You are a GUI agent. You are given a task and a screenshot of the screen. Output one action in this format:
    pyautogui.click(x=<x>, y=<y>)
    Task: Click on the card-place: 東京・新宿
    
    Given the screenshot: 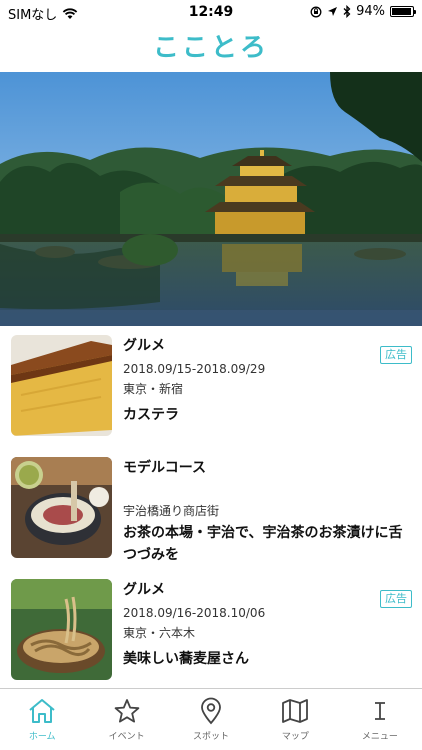 What is the action you would take?
    pyautogui.click(x=153, y=389)
    